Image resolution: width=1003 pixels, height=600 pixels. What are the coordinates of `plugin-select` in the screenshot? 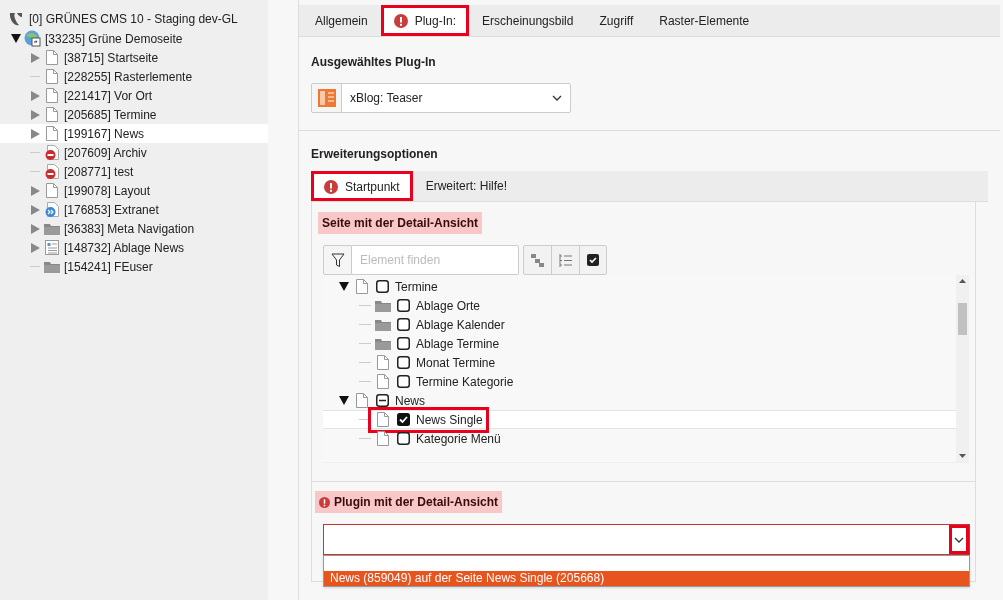 It's located at (646, 539).